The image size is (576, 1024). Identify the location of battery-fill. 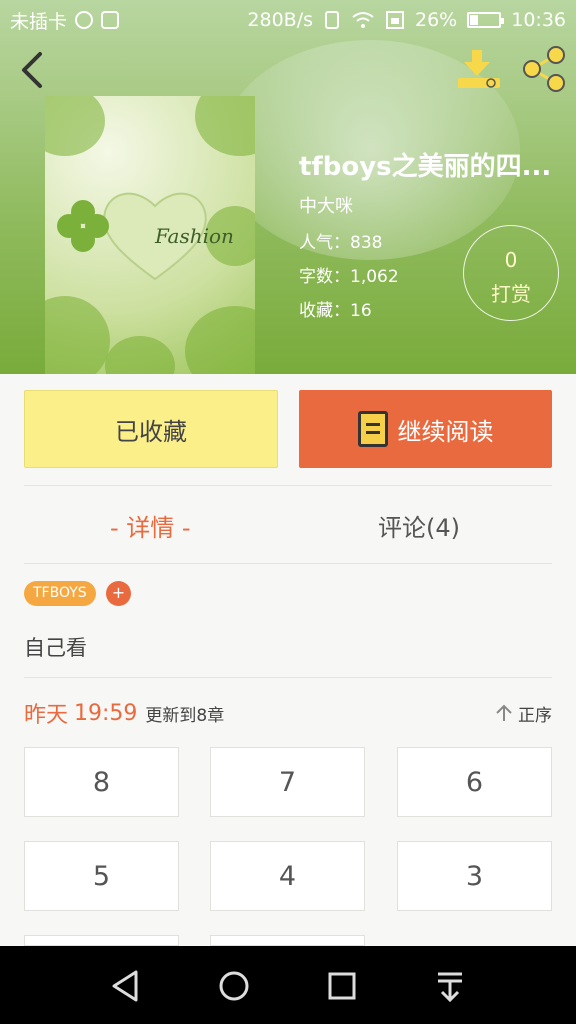
(474, 20).